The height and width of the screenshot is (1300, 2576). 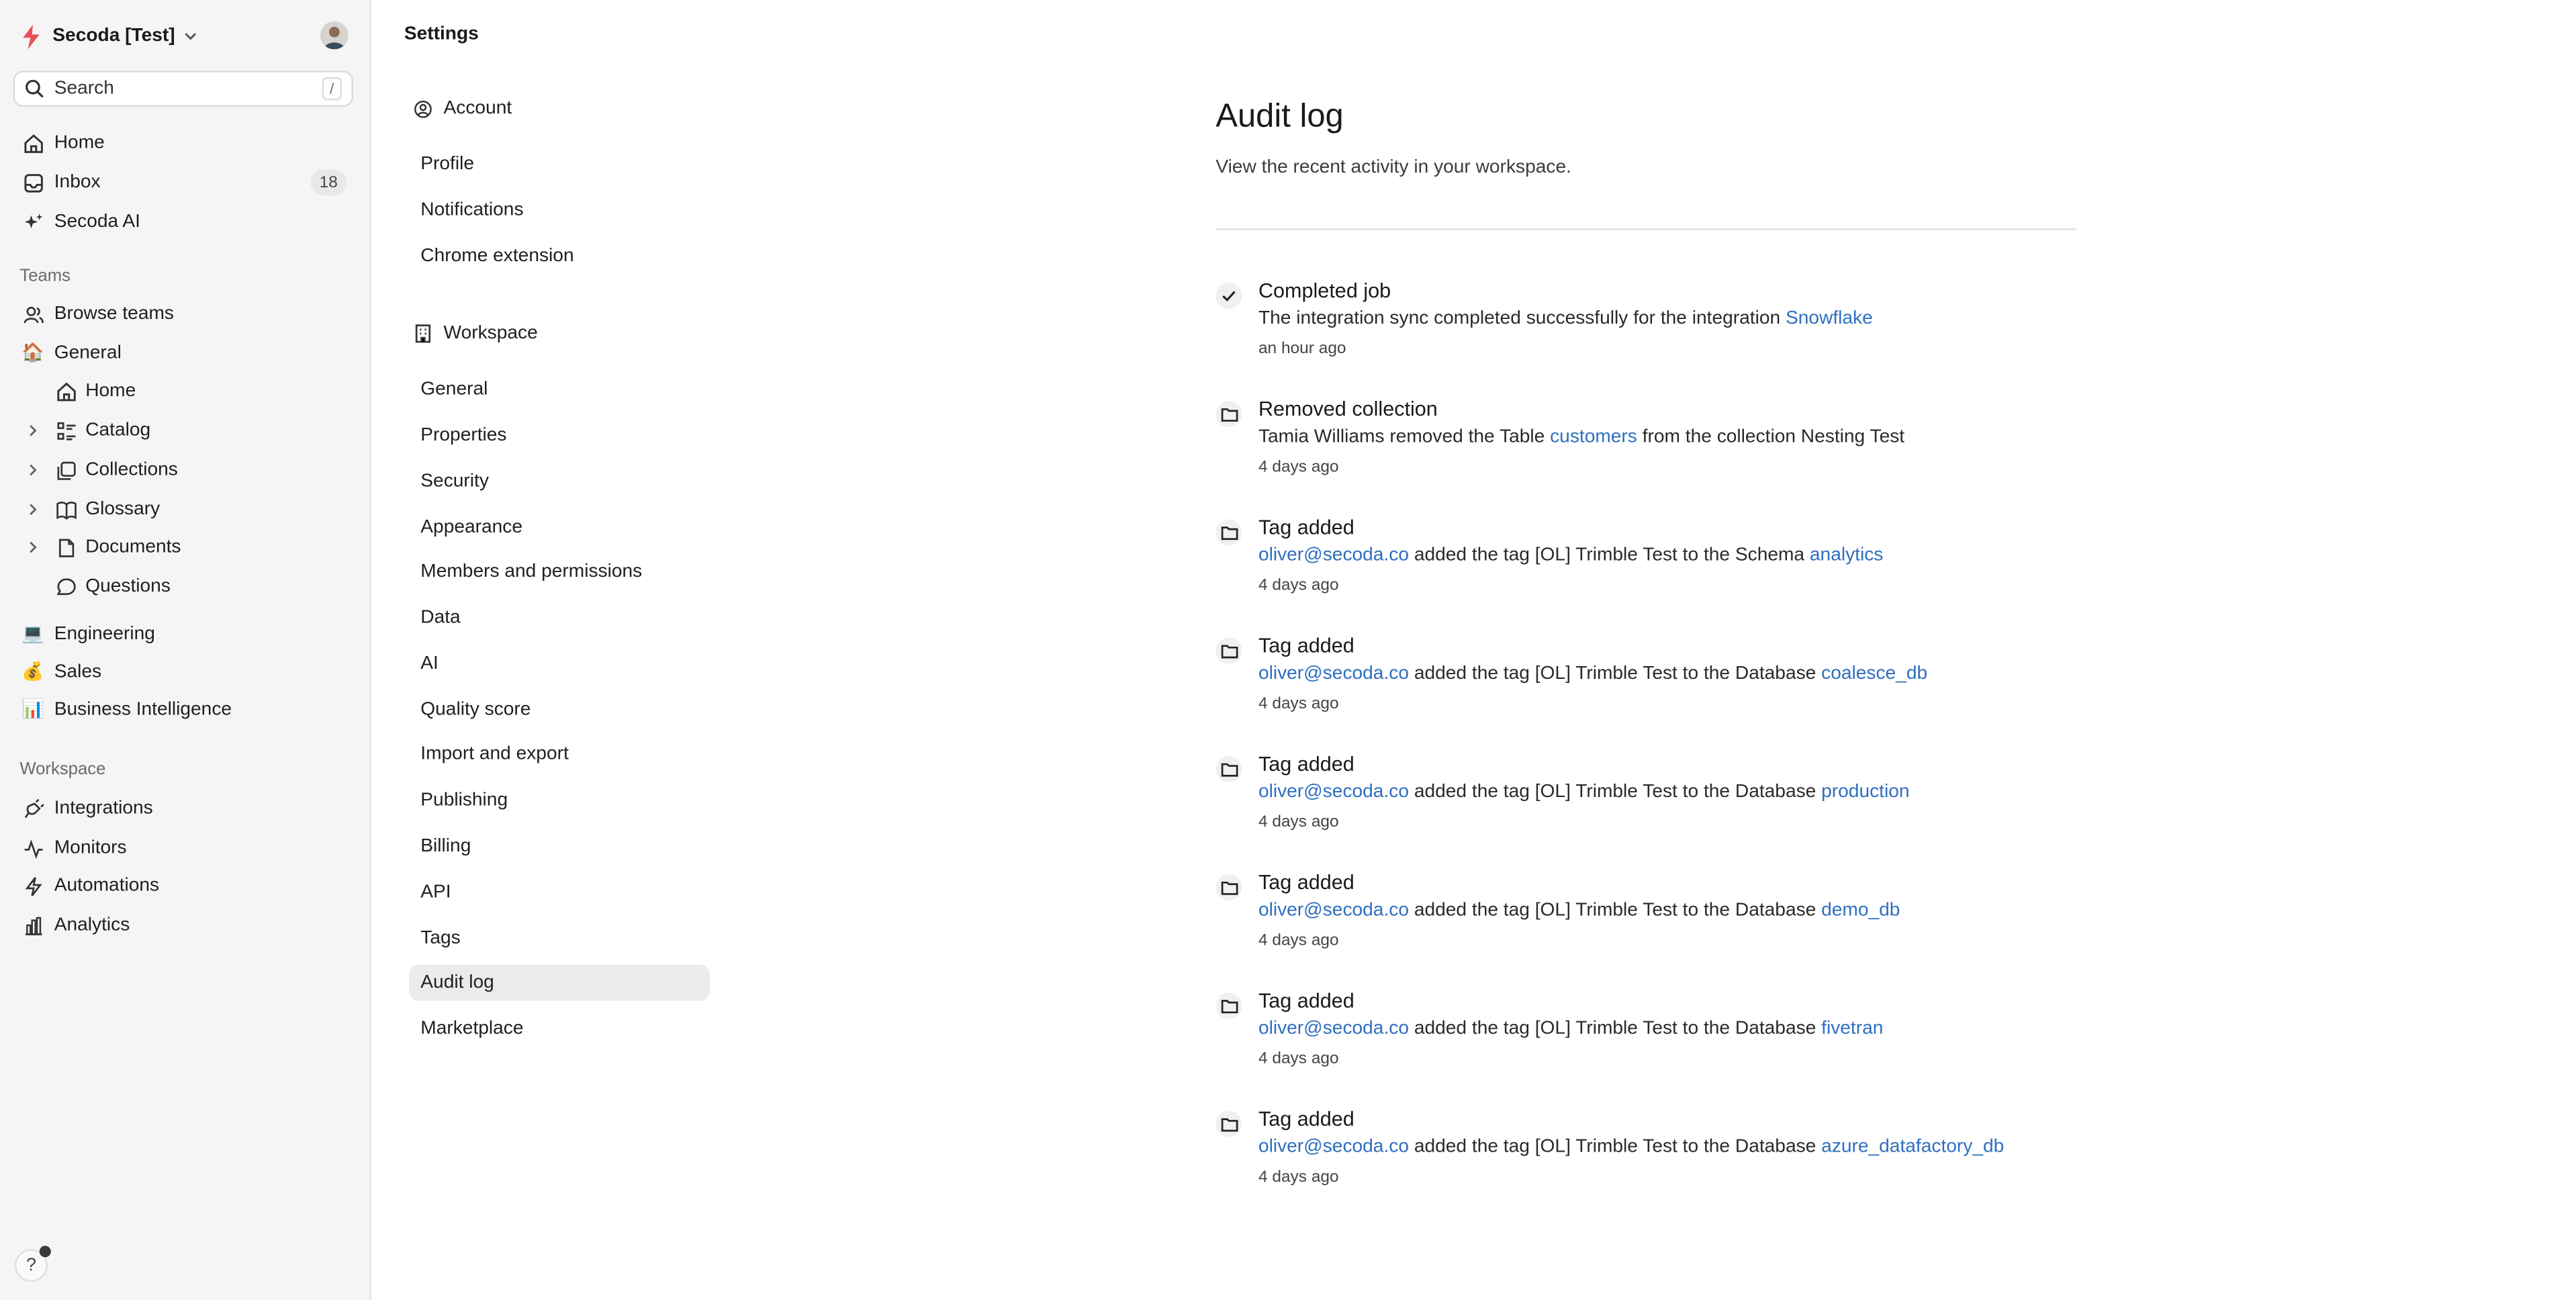 What do you see at coordinates (559, 982) in the screenshot?
I see `settings-audit-log: Audit log` at bounding box center [559, 982].